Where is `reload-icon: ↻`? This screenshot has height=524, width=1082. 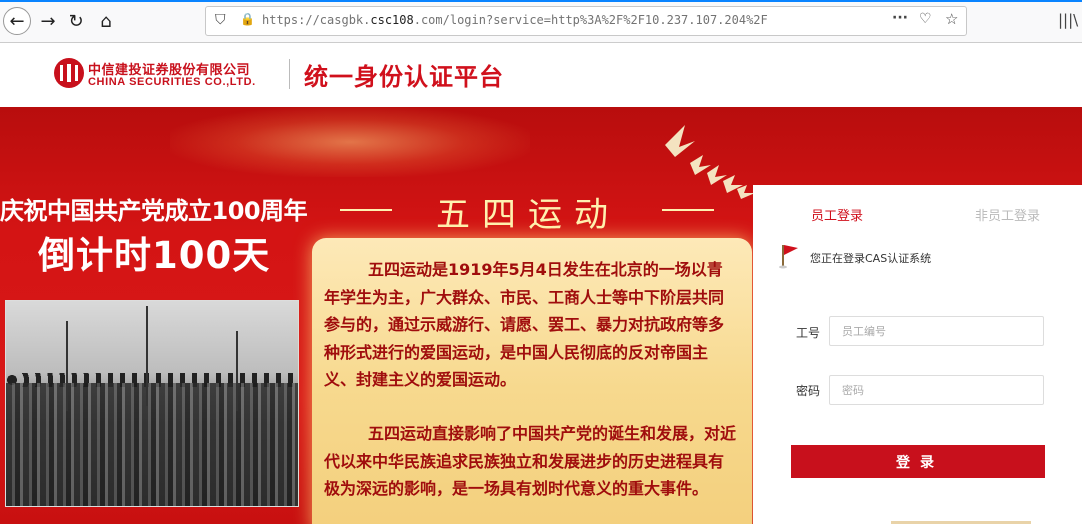
reload-icon: ↻ is located at coordinates (76, 21).